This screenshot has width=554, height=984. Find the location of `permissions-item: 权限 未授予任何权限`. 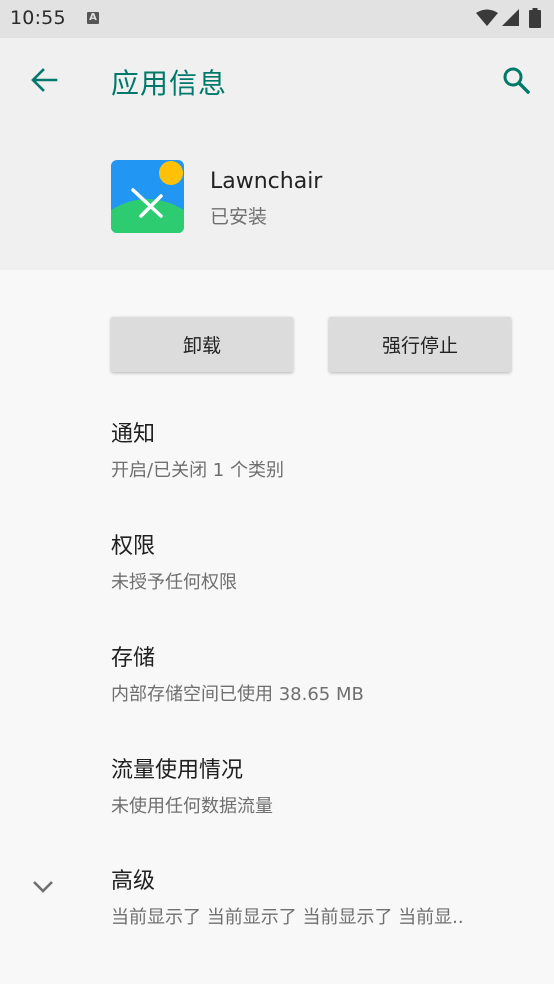

permissions-item: 权限 未授予任何权限 is located at coordinates (326, 561).